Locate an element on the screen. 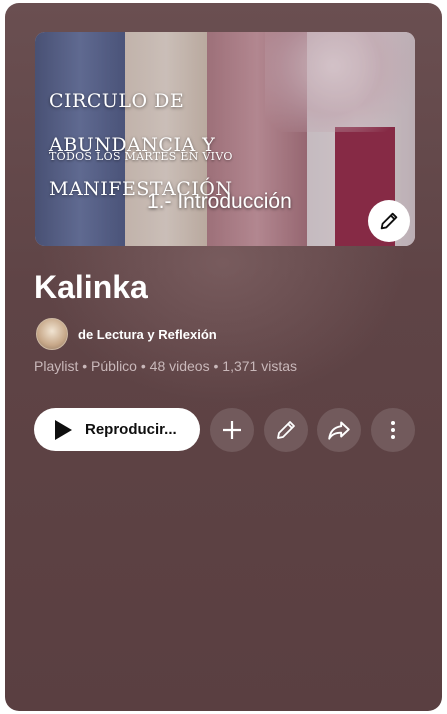 The height and width of the screenshot is (714, 447). edit-playlist-button is located at coordinates (286, 430).